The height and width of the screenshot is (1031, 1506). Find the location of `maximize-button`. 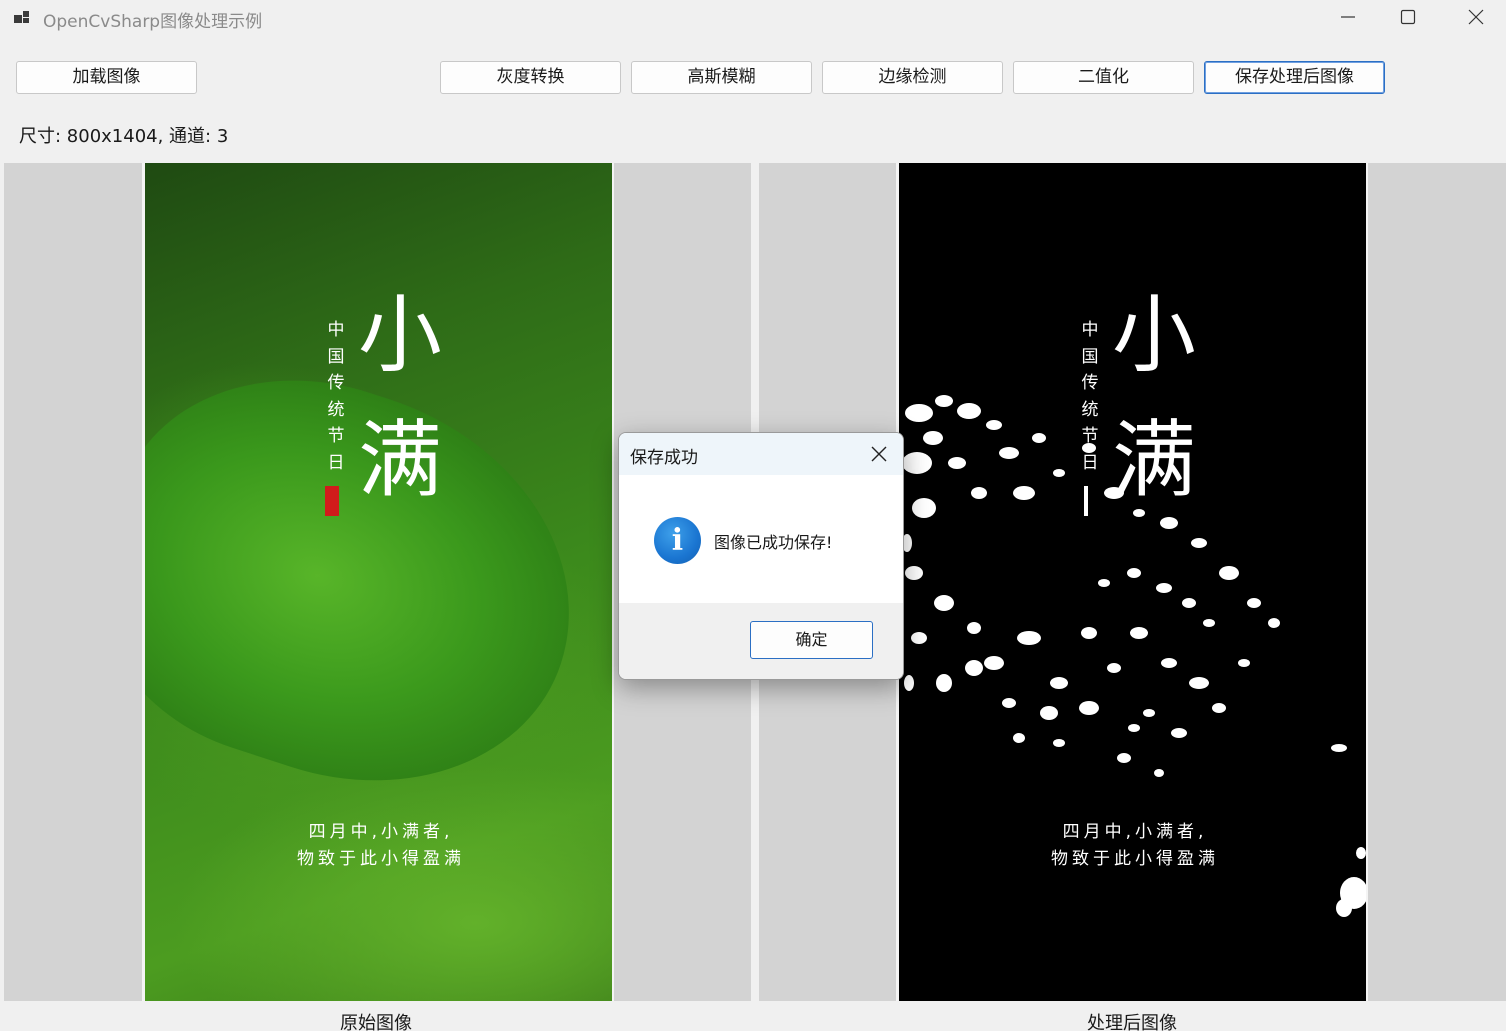

maximize-button is located at coordinates (1408, 17).